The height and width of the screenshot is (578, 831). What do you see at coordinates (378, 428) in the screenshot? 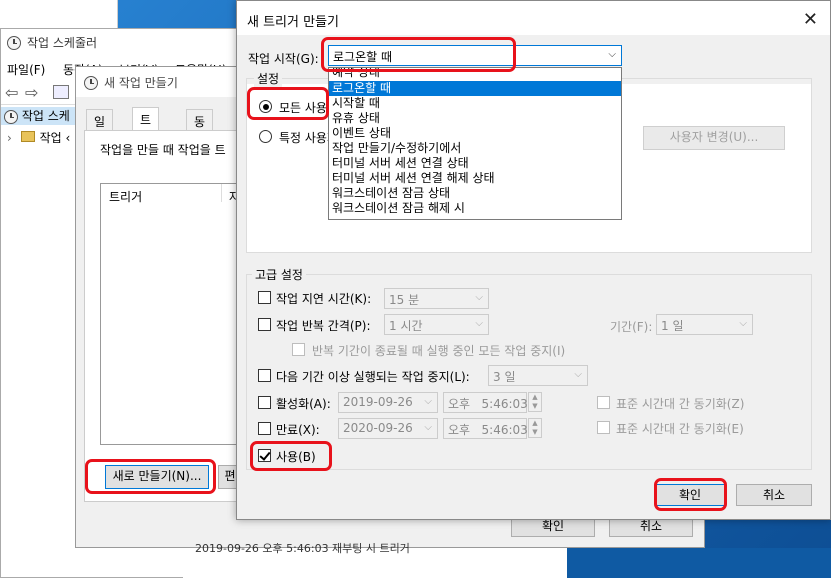
I see `expire-date-value: 2020-09-26` at bounding box center [378, 428].